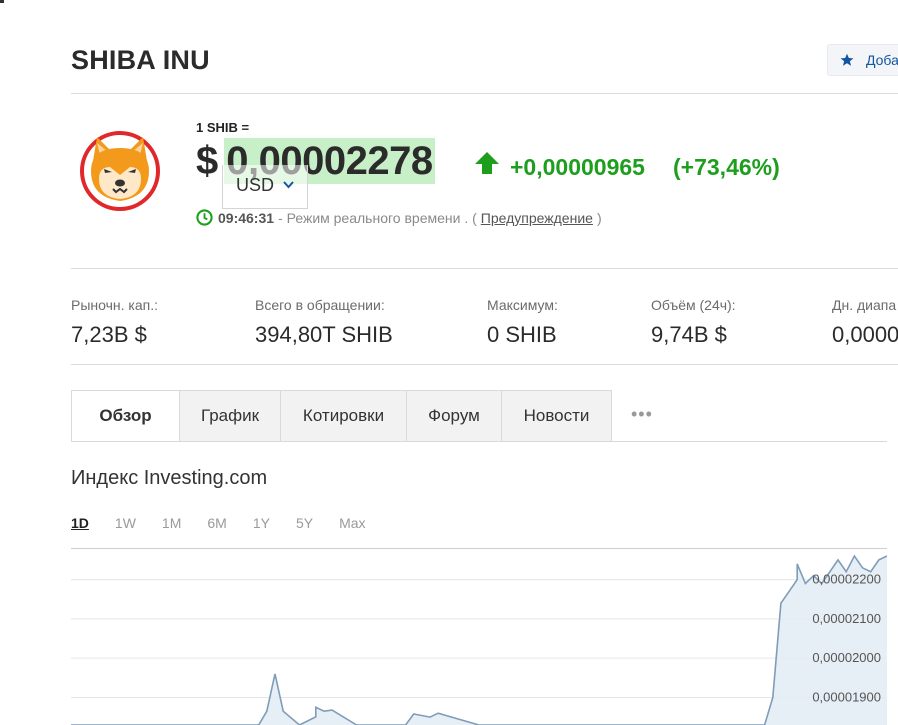 The width and height of the screenshot is (898, 725). I want to click on stat-max-supply: Максимум: 0 SHIB, so click(522, 322).